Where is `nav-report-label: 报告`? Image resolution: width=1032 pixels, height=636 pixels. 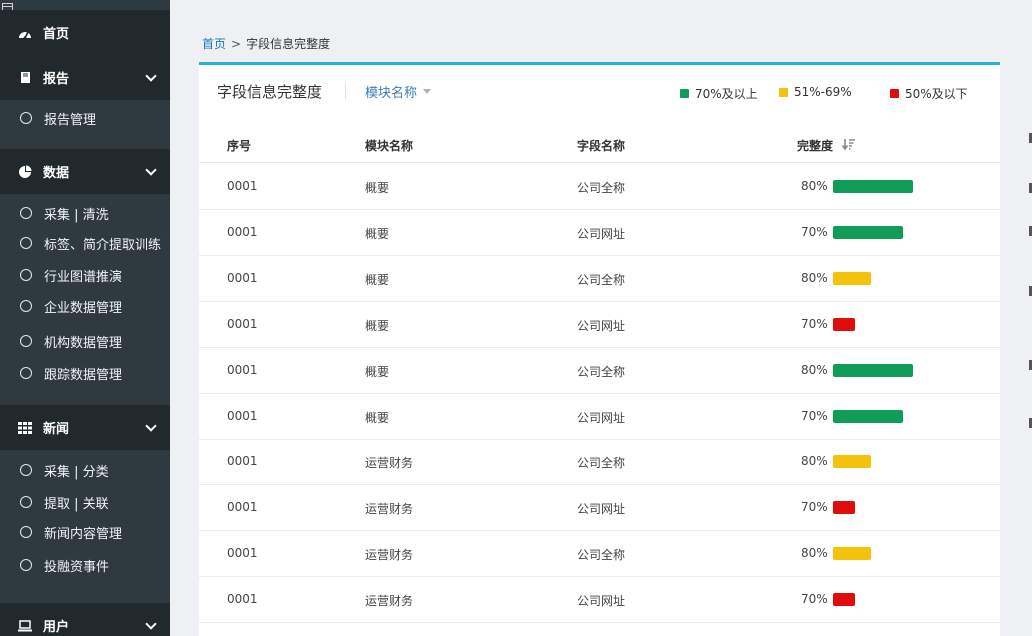
nav-report-label: 报告 is located at coordinates (56, 79).